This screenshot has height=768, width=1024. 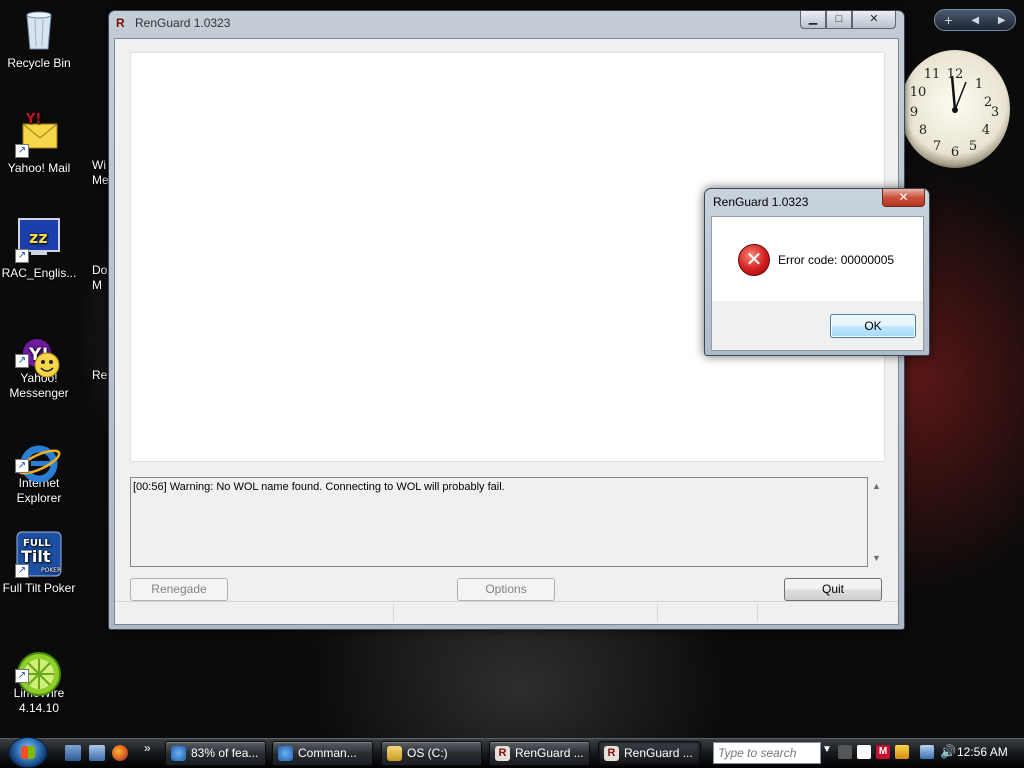 What do you see at coordinates (973, 146) in the screenshot?
I see `svg-text: 5` at bounding box center [973, 146].